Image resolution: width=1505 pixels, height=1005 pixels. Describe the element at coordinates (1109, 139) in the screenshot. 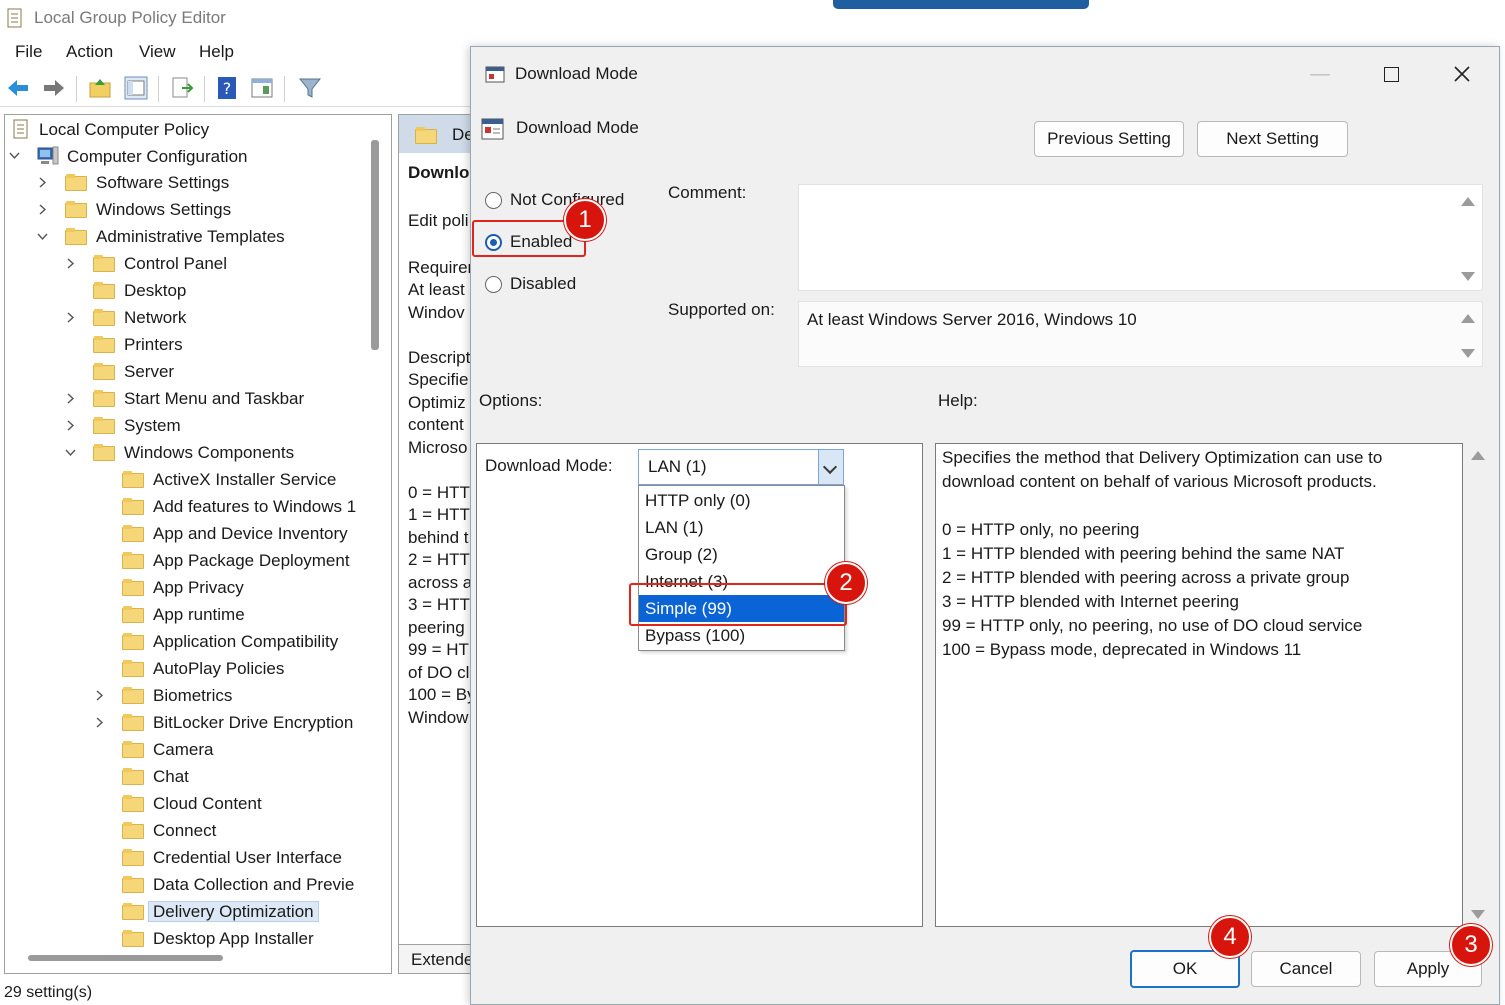

I see `previous-setting-button: Previous Setting` at that location.